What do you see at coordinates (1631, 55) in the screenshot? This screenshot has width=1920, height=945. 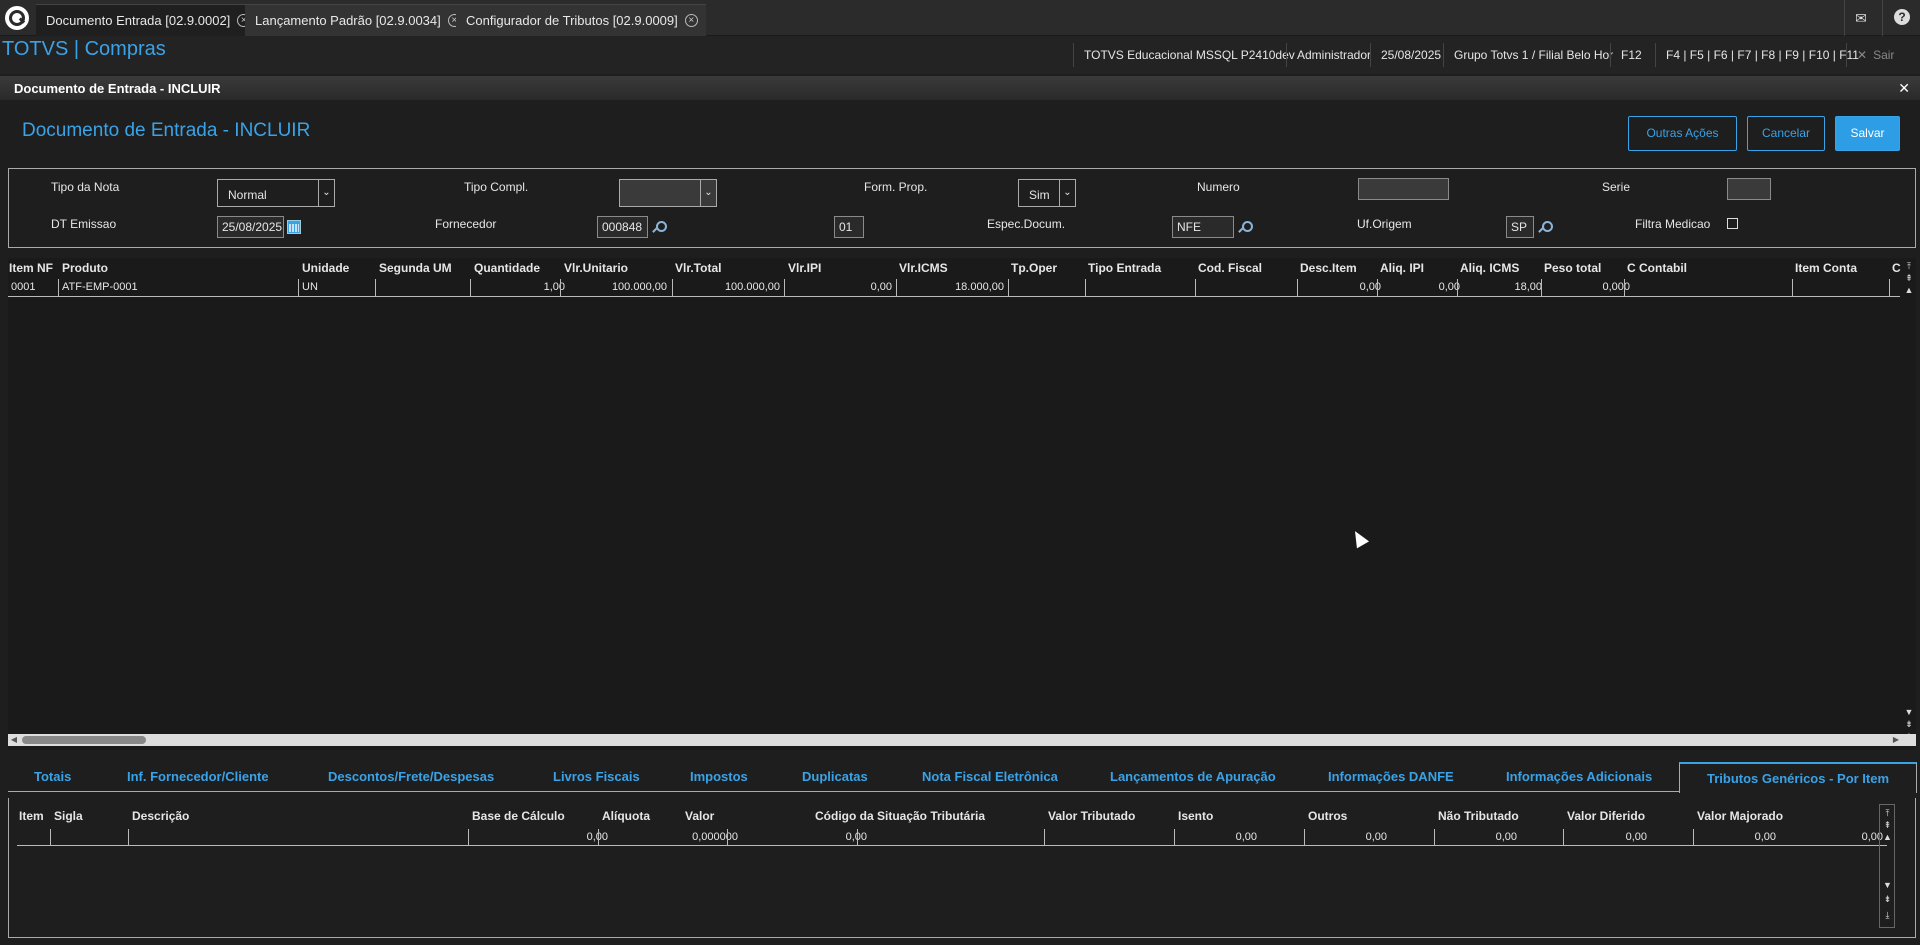 I see `f12-shortcut: F12` at bounding box center [1631, 55].